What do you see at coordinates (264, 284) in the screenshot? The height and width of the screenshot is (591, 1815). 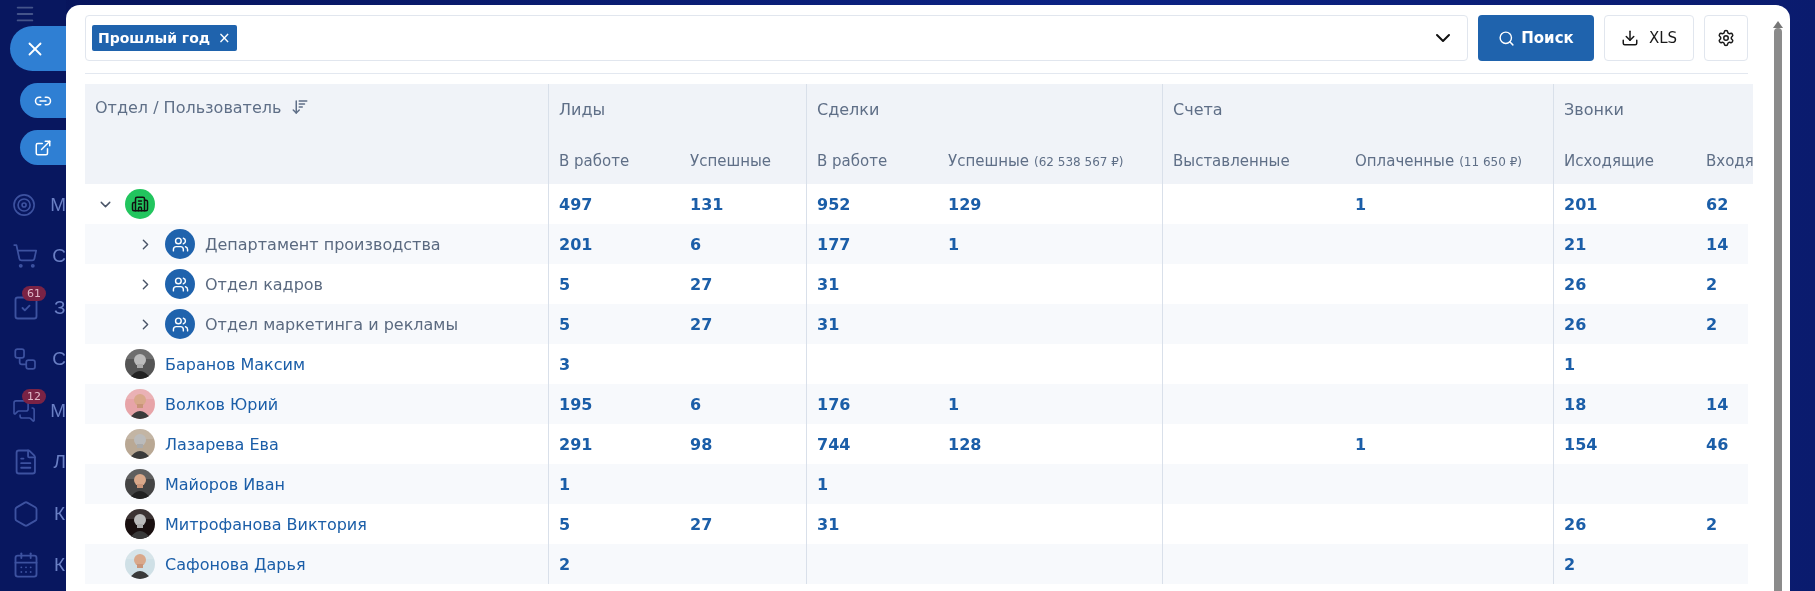 I see `department-name: Отдел кадров` at bounding box center [264, 284].